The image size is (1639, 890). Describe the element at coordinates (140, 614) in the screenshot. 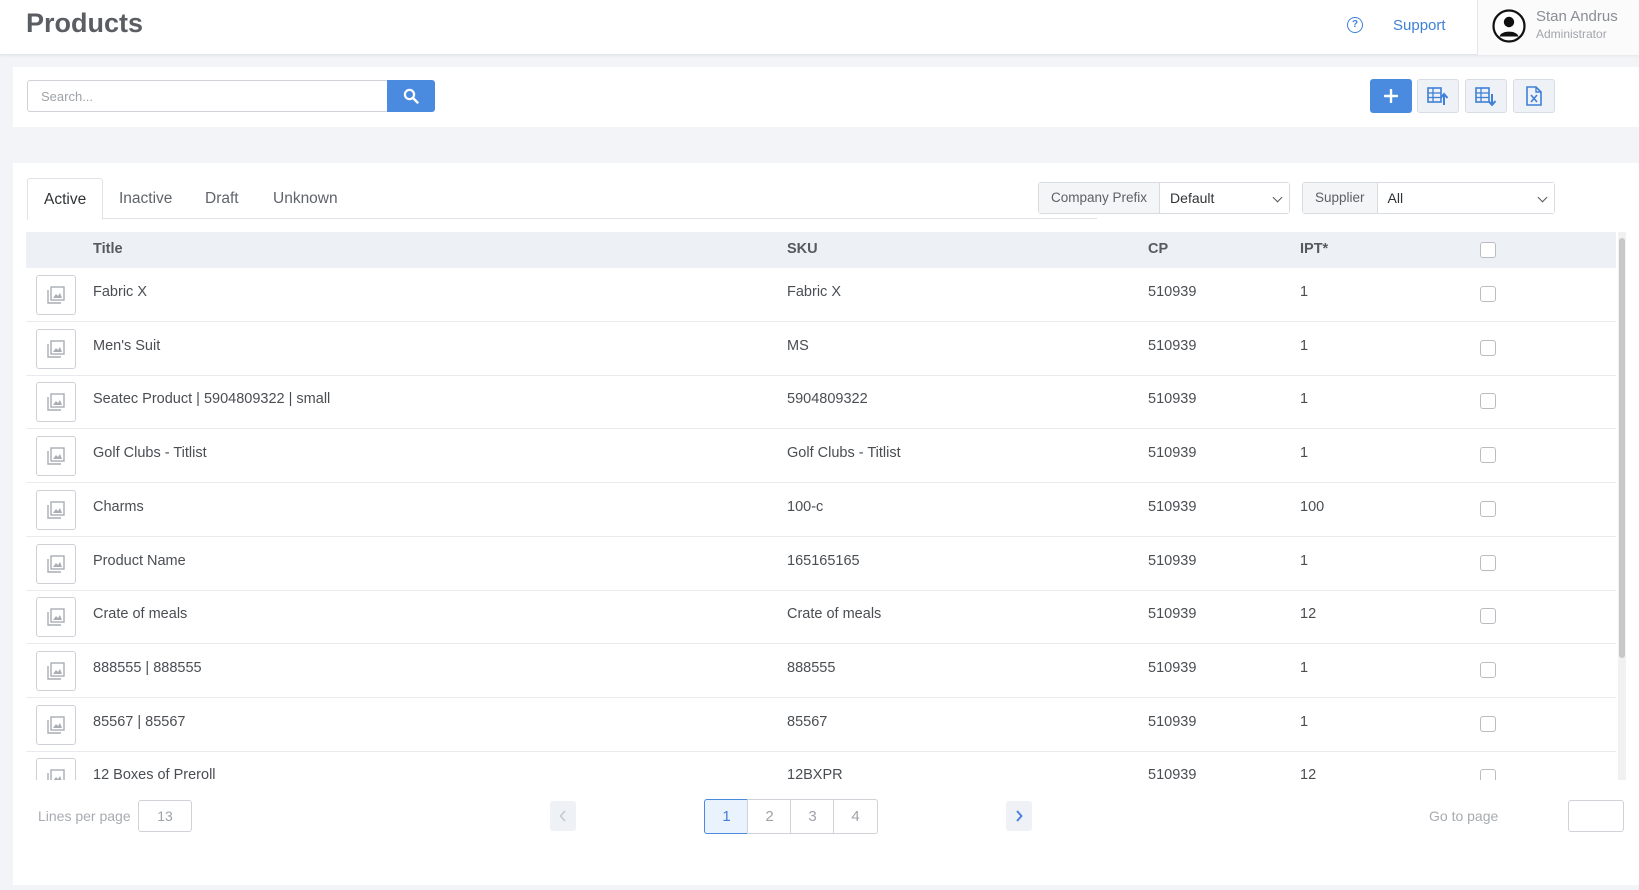

I see `cell-title: Crate of meals` at that location.